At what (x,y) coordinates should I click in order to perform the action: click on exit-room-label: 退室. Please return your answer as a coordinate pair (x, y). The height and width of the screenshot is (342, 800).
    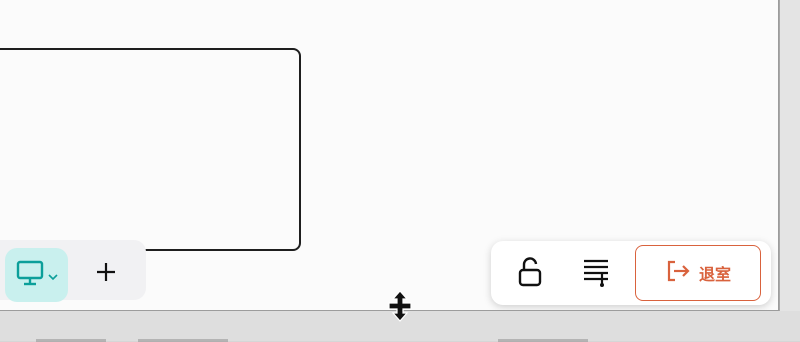
    Looking at the image, I should click on (714, 274).